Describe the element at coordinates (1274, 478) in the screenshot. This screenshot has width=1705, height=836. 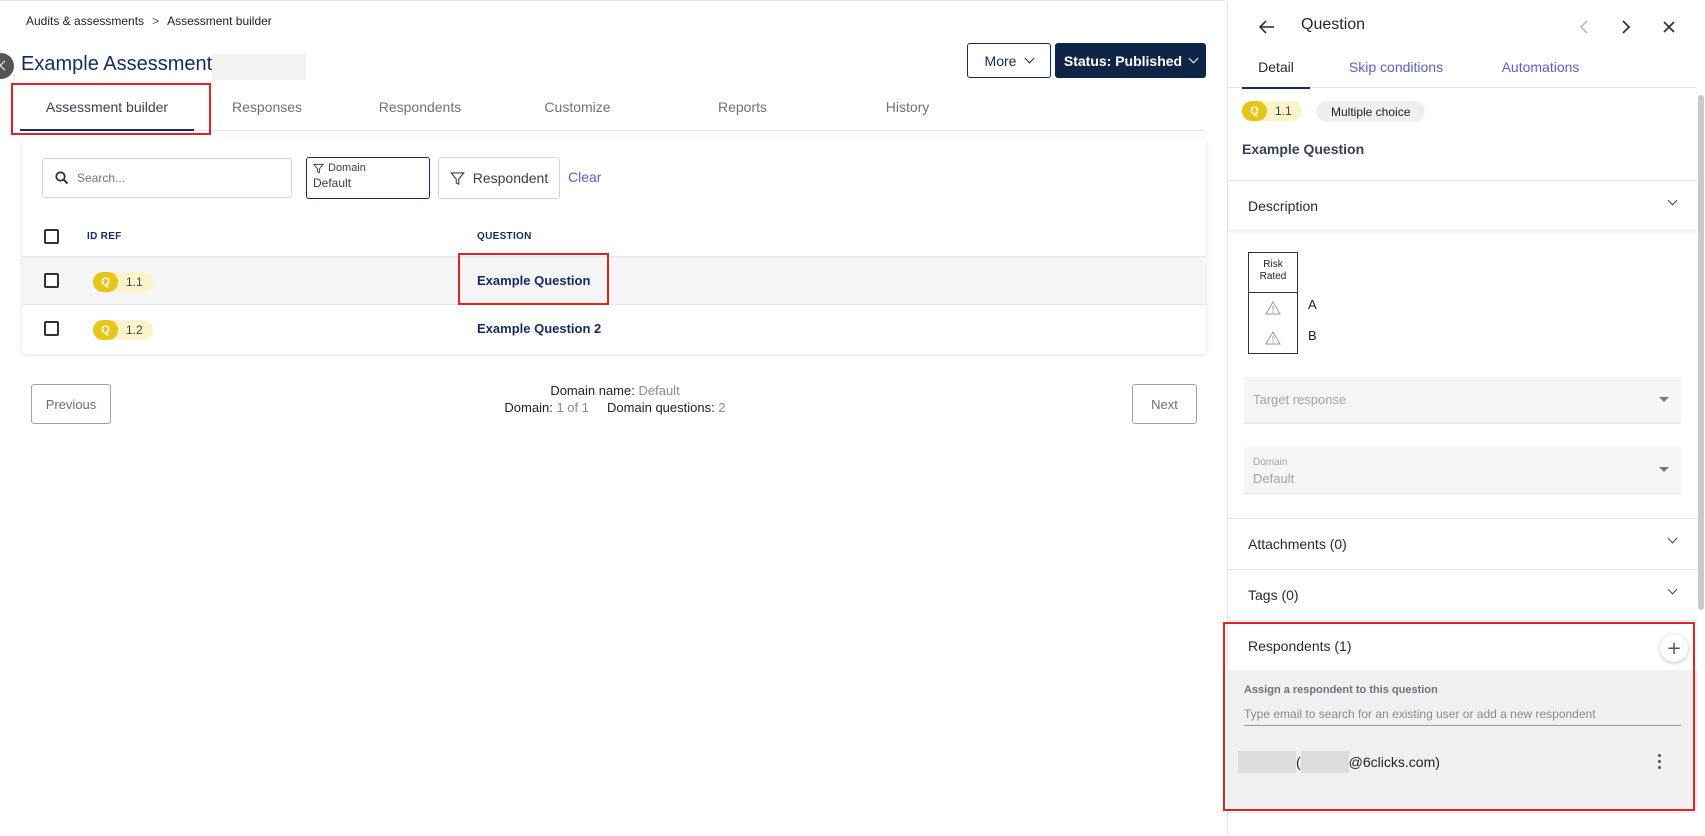
I see `domain-select-value: Default` at that location.